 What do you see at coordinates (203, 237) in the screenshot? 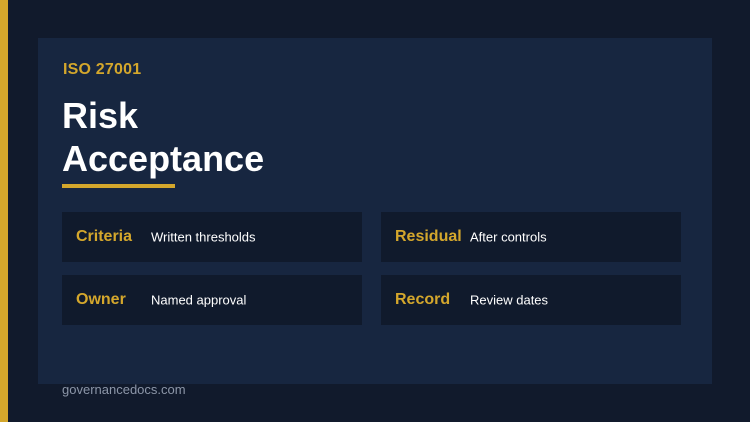
I see `card-value: Written thresholds` at bounding box center [203, 237].